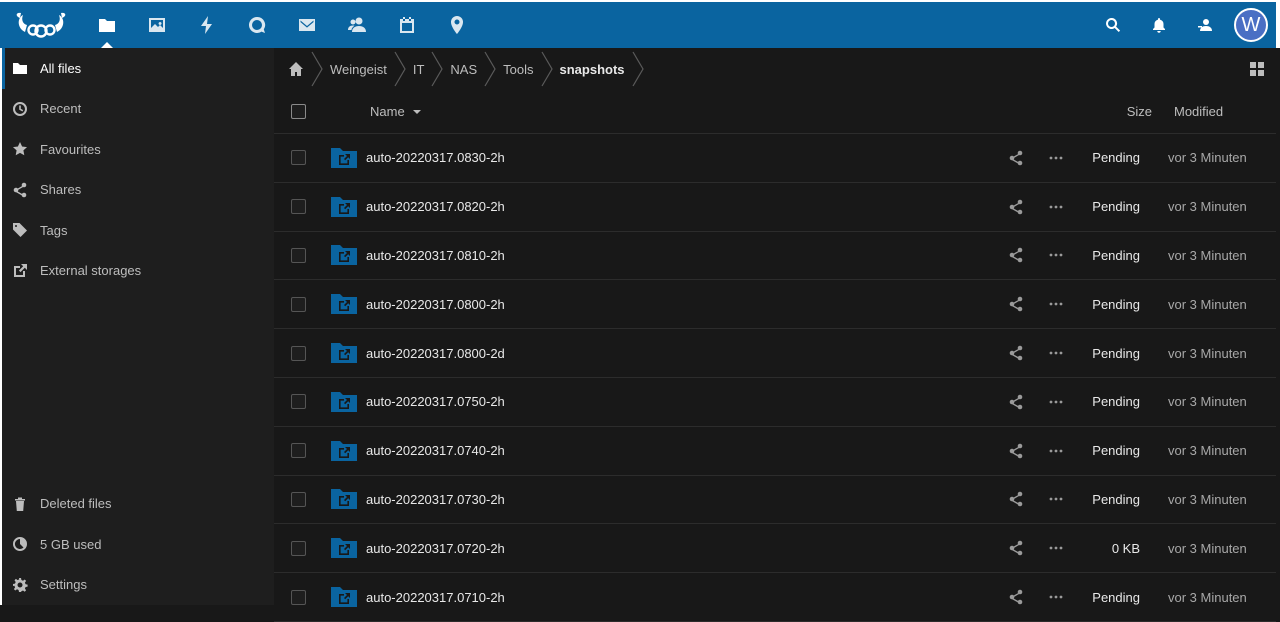 The height and width of the screenshot is (622, 1280). Describe the element at coordinates (640, 24) in the screenshot. I see `top-bar: W` at that location.